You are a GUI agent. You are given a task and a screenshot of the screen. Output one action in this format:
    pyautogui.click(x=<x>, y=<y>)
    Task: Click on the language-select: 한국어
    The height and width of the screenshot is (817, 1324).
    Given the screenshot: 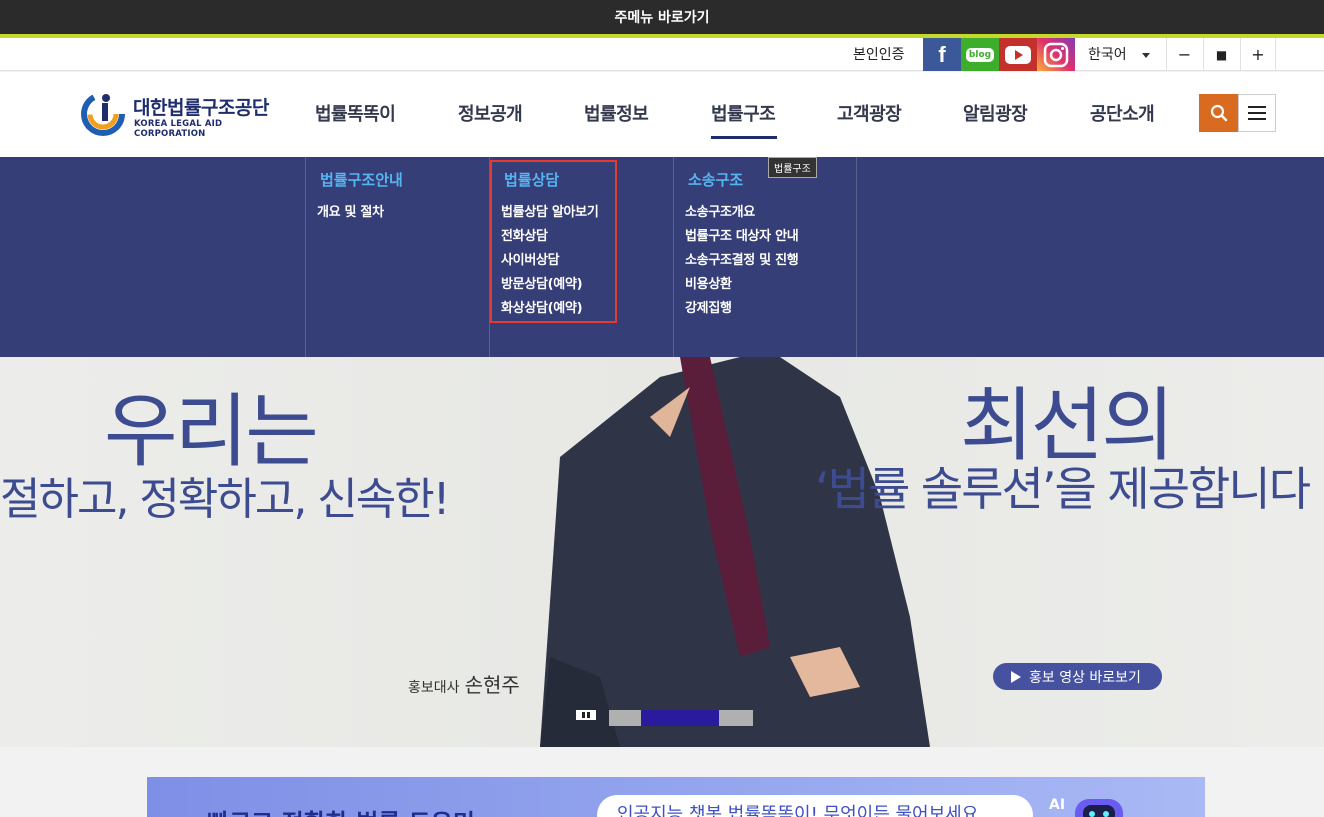 What is the action you would take?
    pyautogui.click(x=1107, y=54)
    